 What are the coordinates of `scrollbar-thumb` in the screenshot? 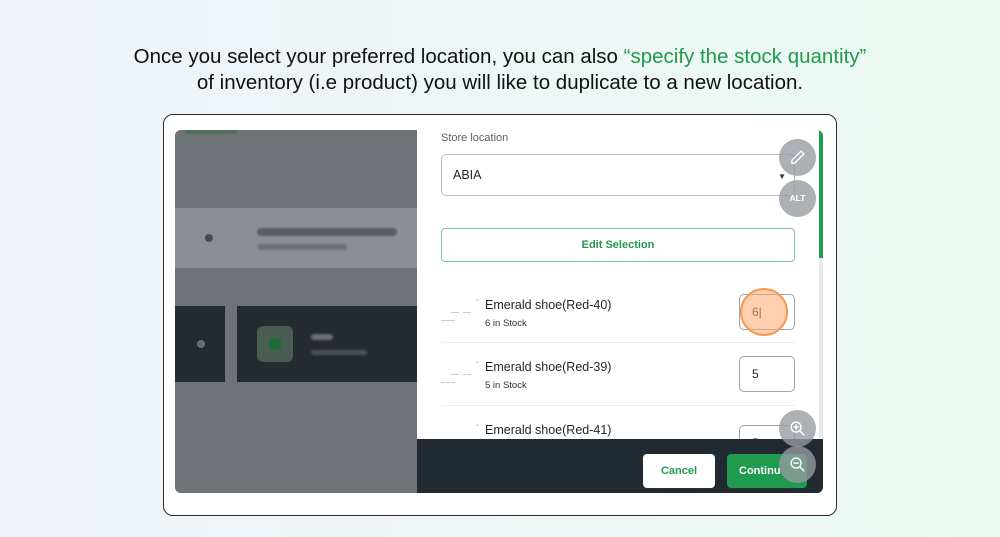 It's located at (821, 194).